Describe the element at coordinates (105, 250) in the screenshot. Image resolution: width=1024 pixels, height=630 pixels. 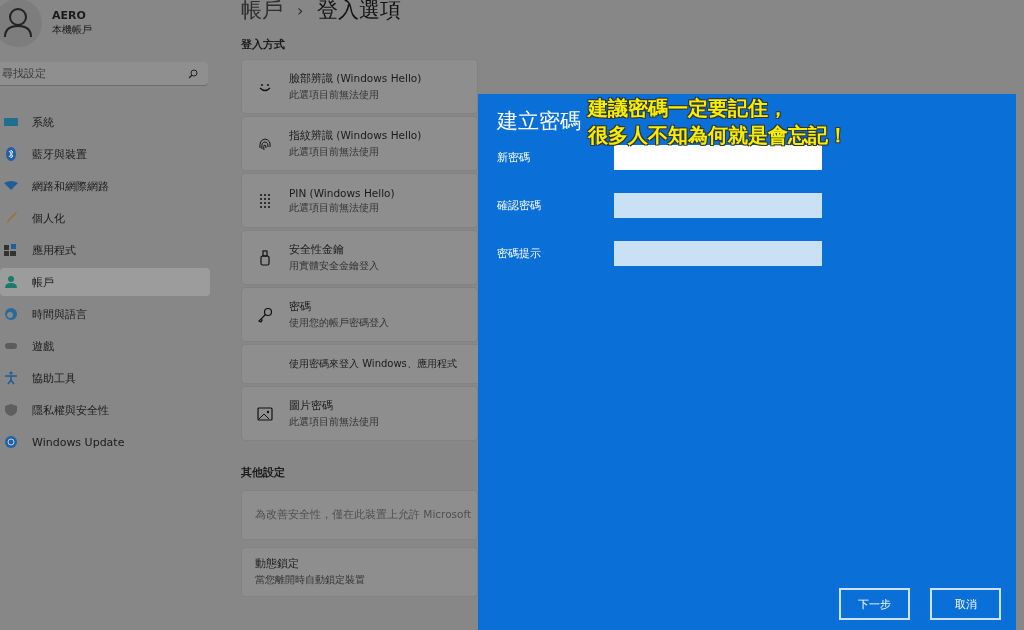
I see `sidebar-item: 應用程式` at that location.